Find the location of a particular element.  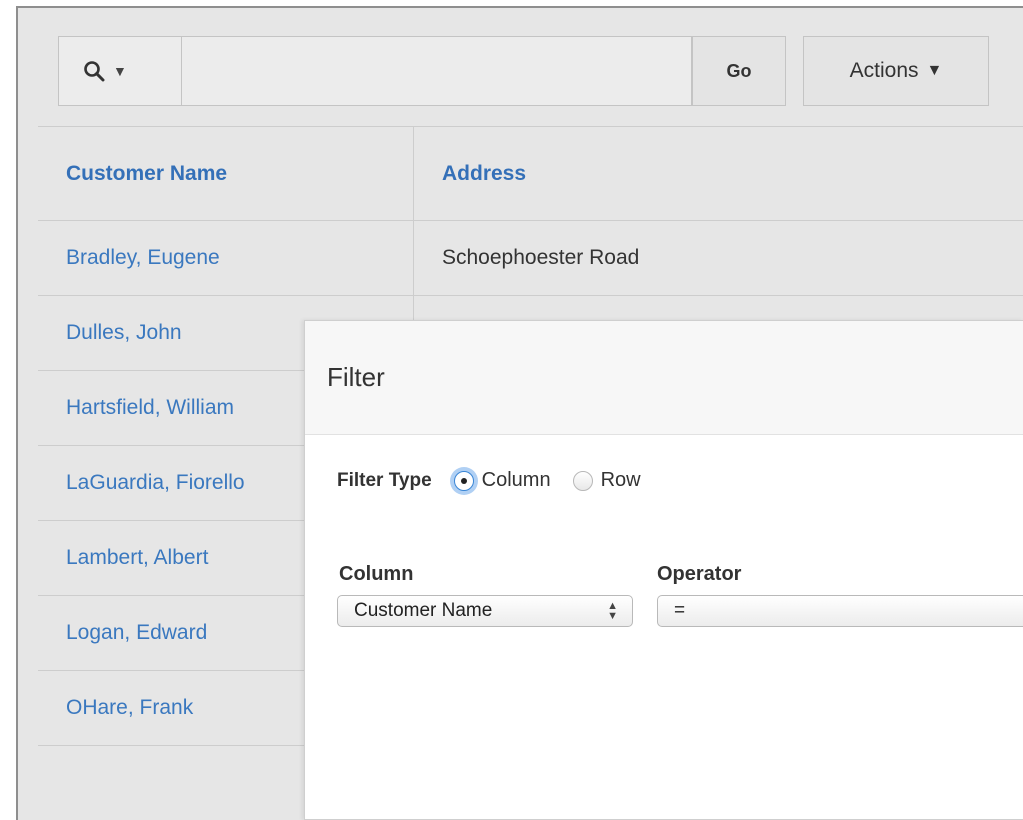

address-cell: Schoephoester Road is located at coordinates (541, 257).